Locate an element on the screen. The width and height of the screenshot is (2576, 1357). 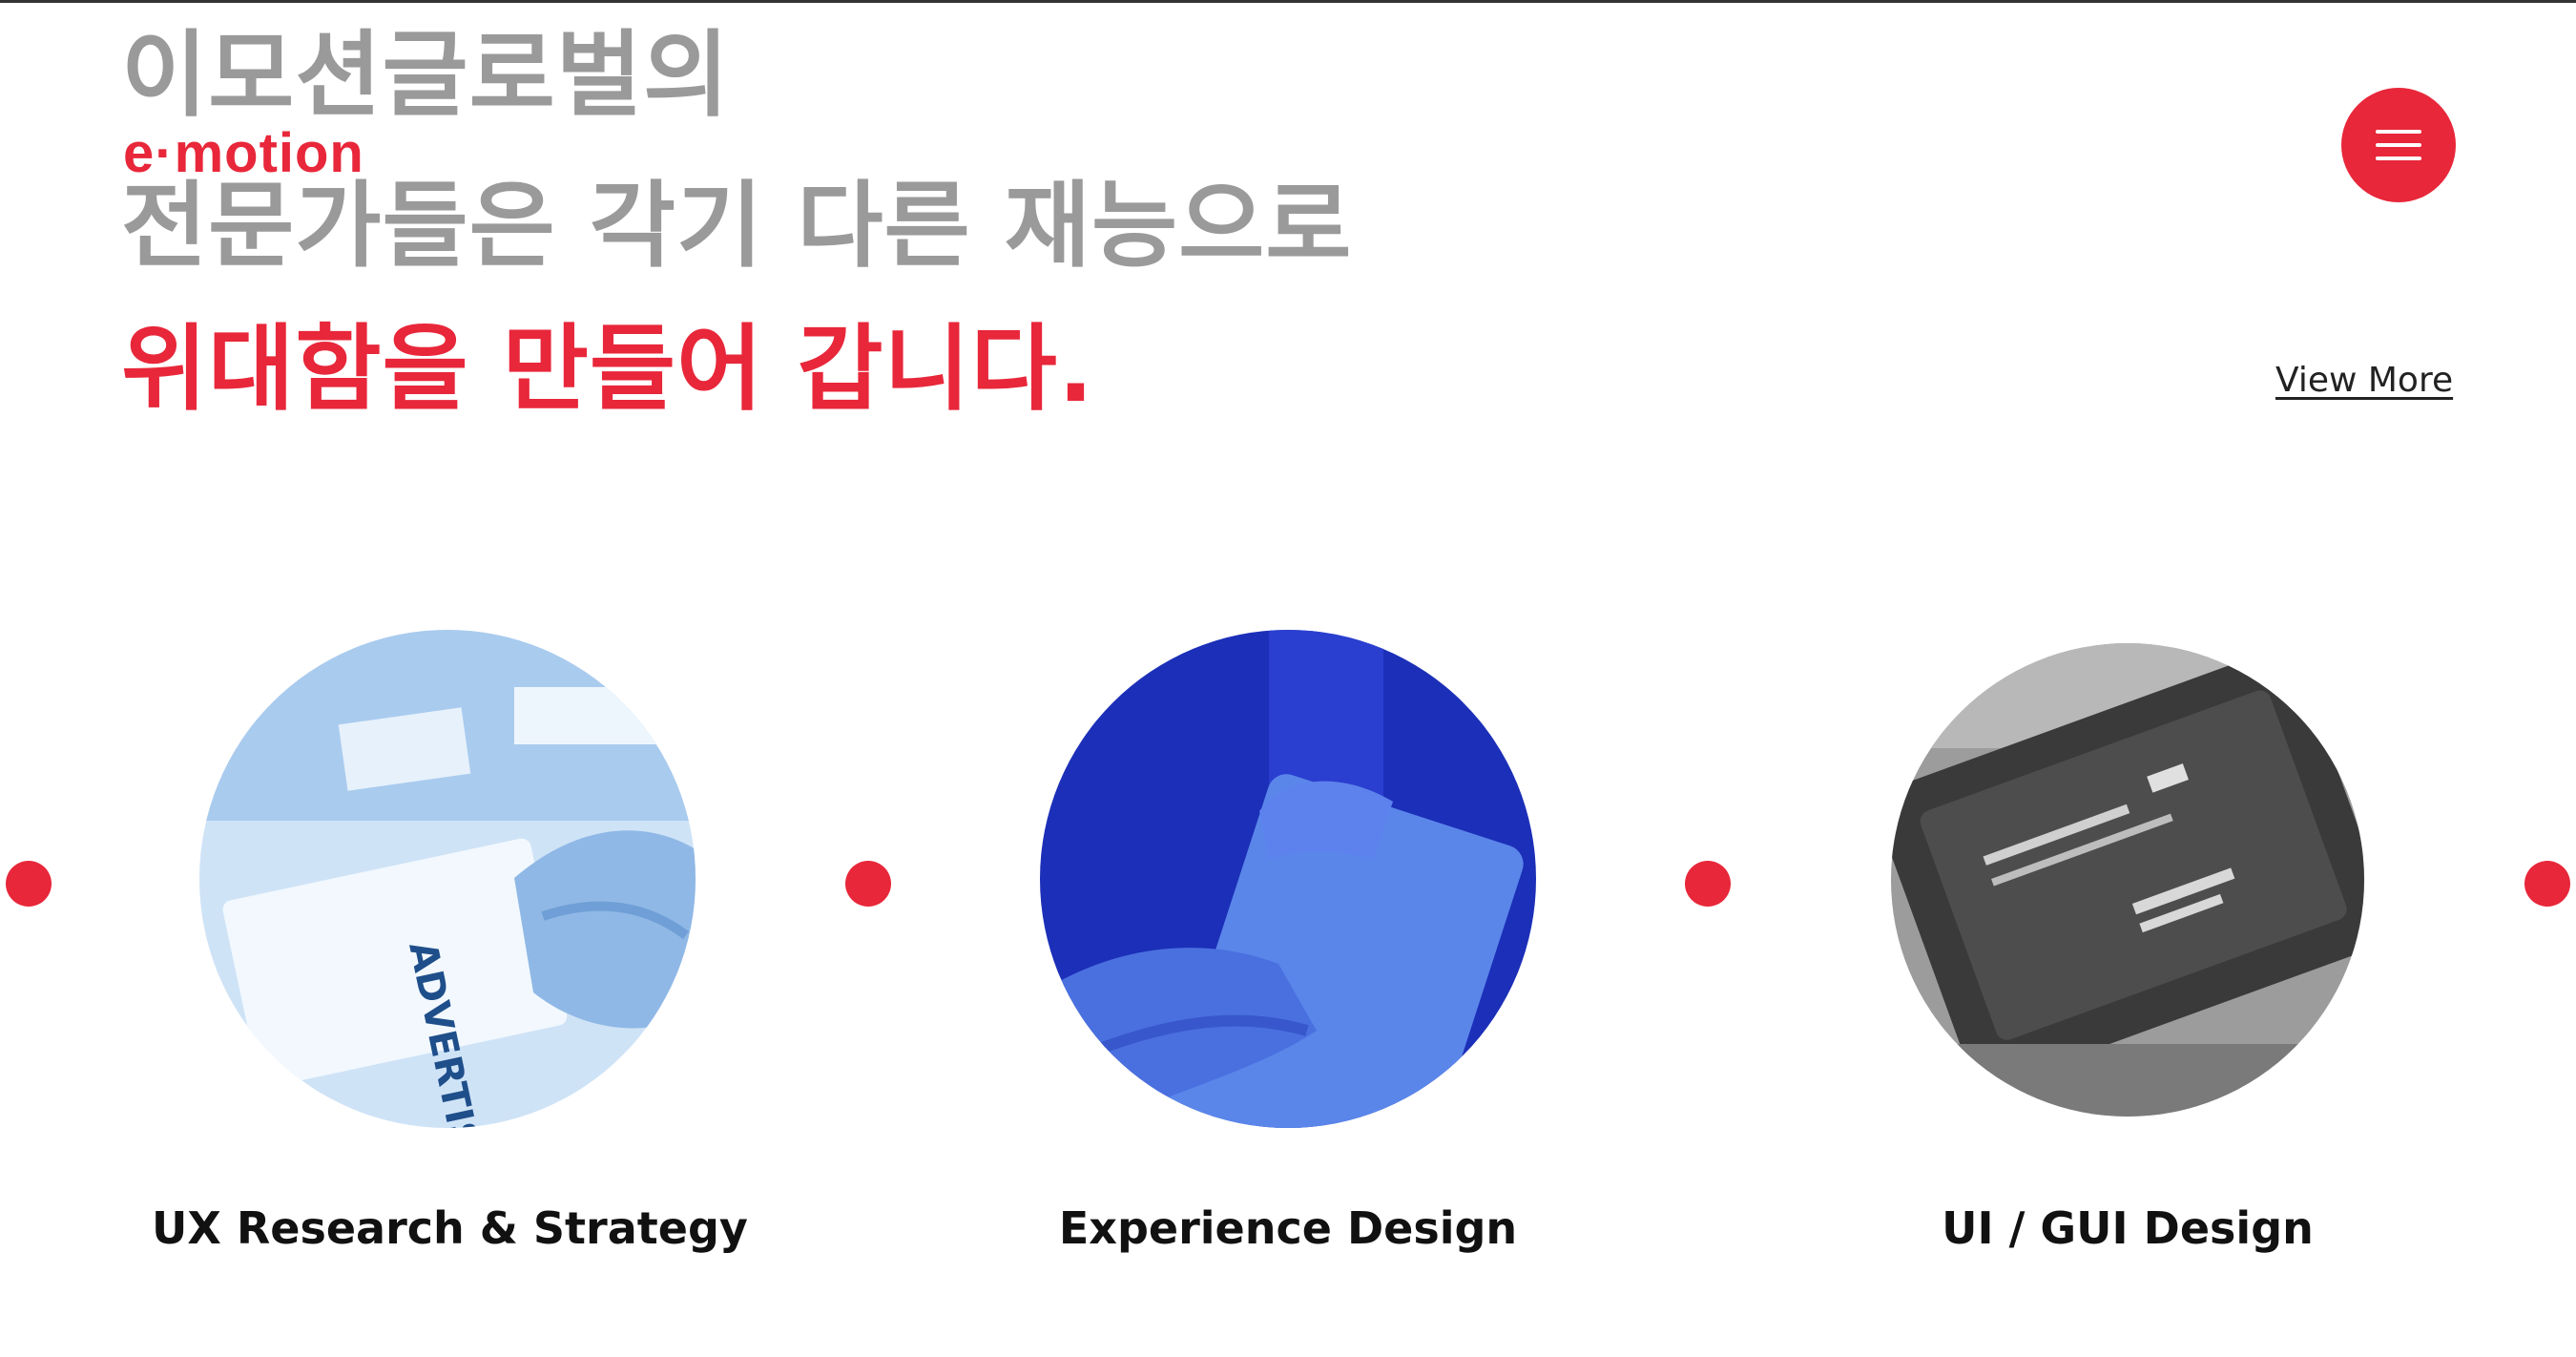
hero-tagline: 위대함을 만들어 갑니다. is located at coordinates (608, 370).